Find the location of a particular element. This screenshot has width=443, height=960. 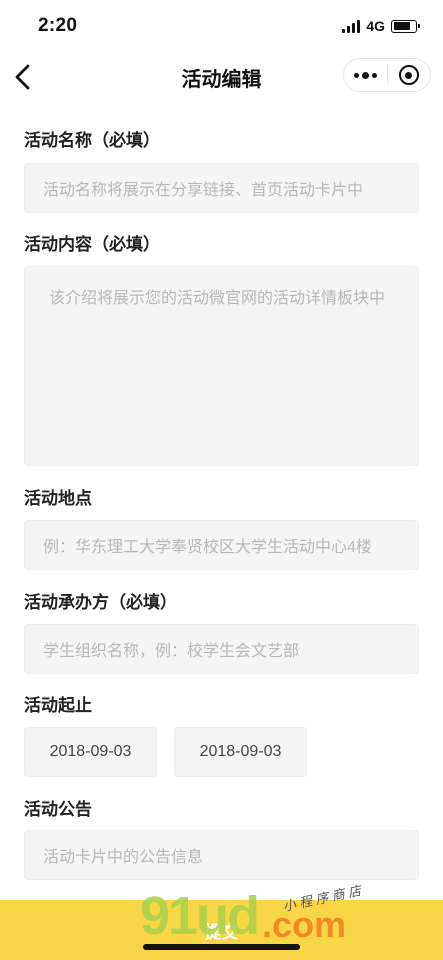

home-indicator is located at coordinates (221, 947).